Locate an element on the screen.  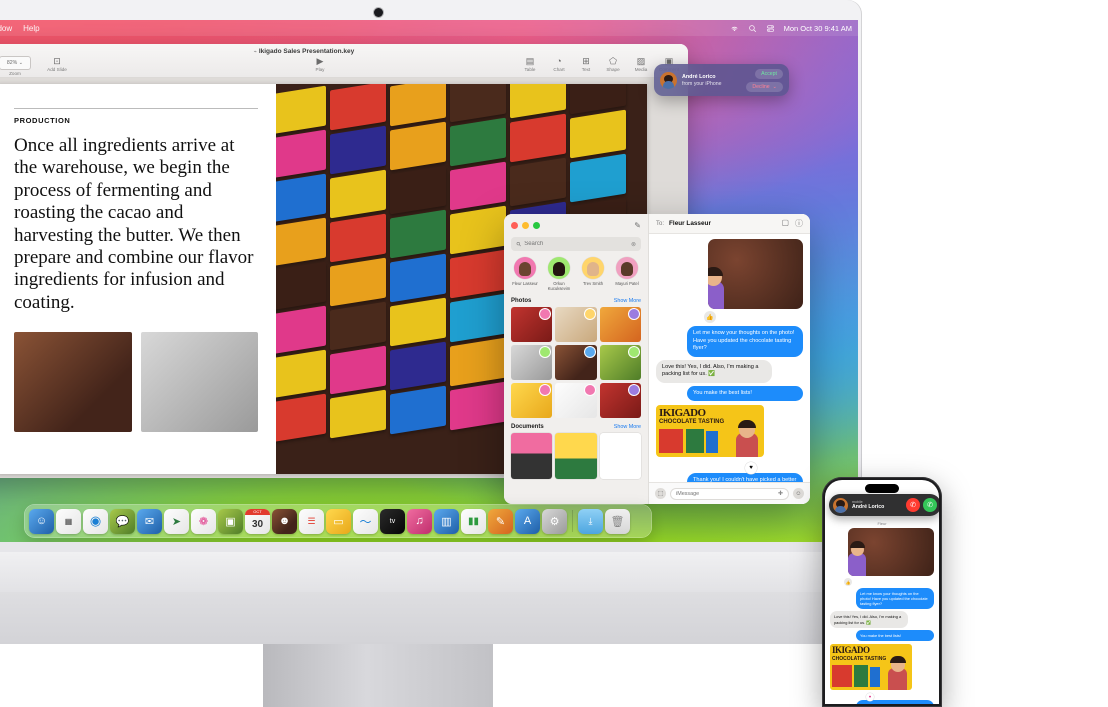
messages-window: ✎ ⊗ Fleur Lasseur Ork is located at coordinates (657, 359).